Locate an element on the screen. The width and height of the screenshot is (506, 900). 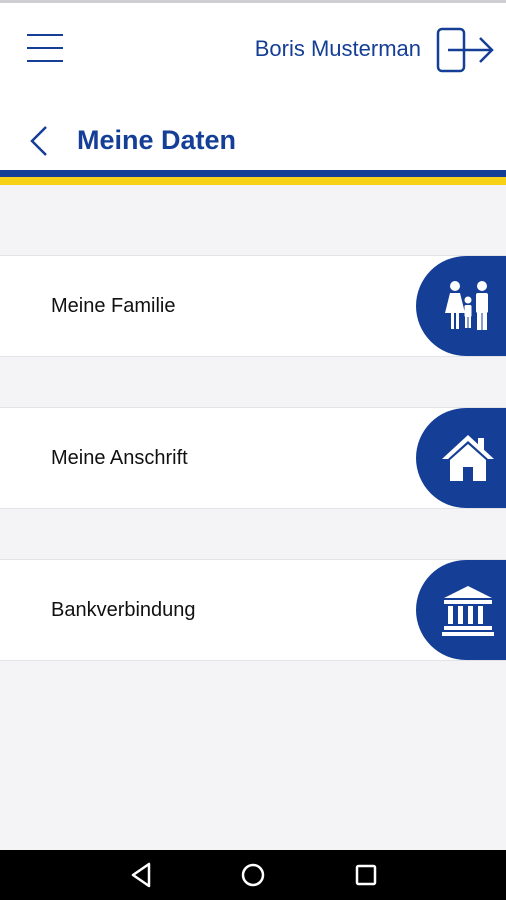
hamburger-menu-icon is located at coordinates (46, 49).